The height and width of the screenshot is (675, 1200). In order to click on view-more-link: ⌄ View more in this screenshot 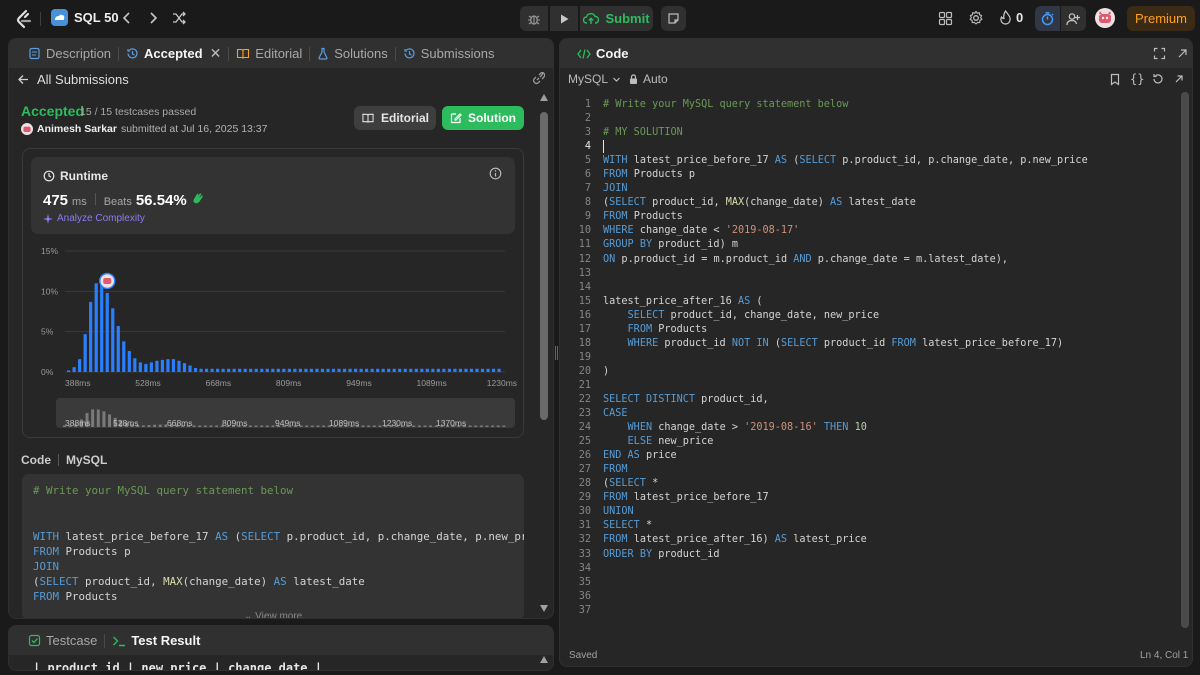, I will do `click(273, 614)`.